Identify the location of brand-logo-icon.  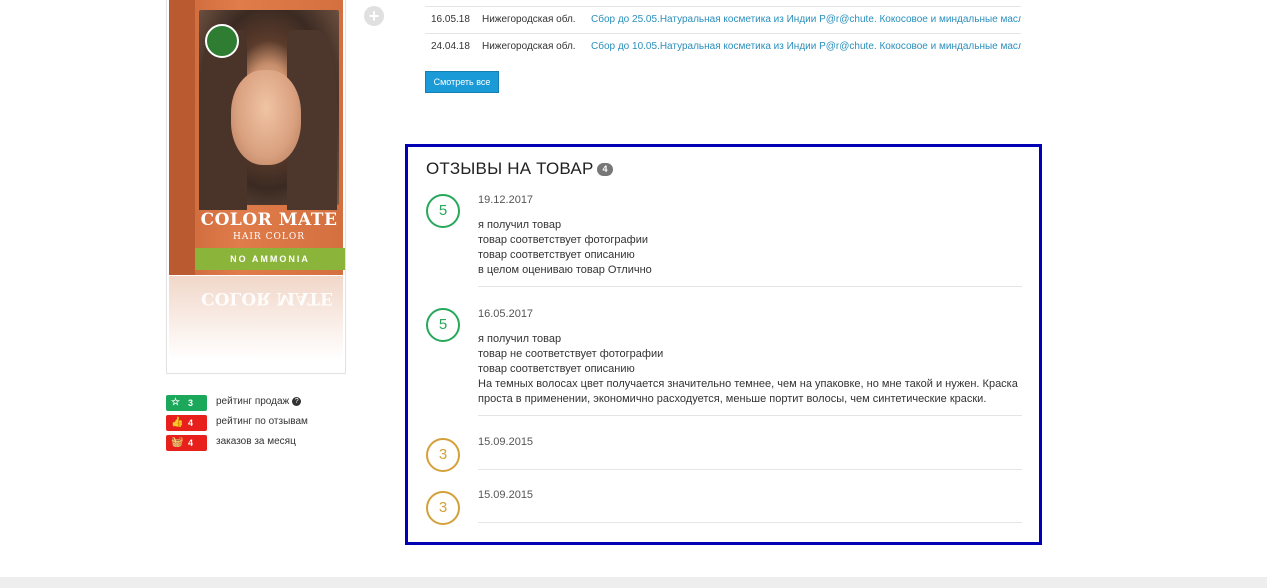
(222, 41).